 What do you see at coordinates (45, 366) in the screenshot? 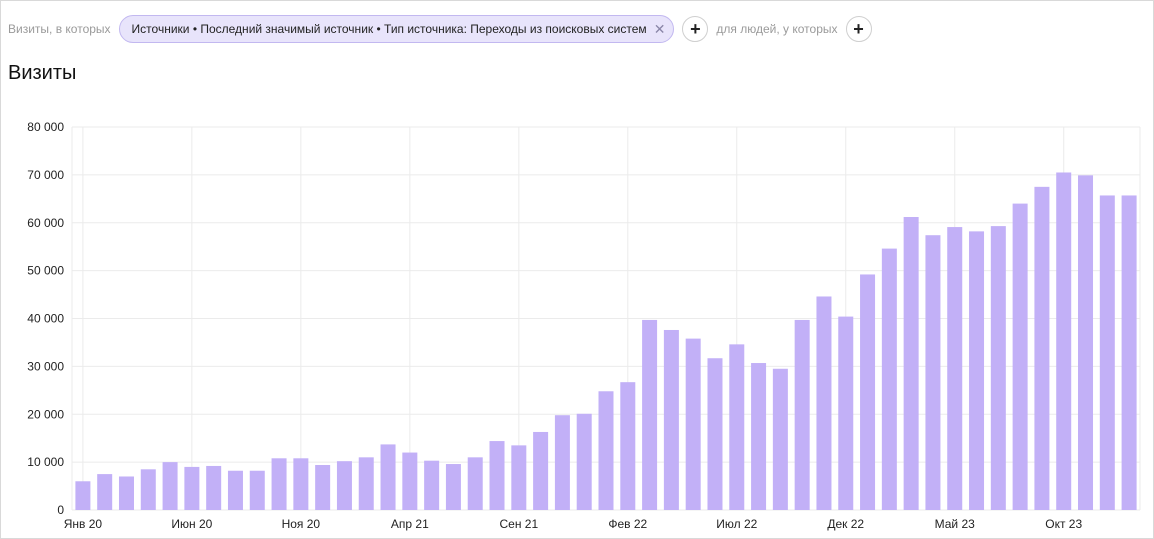
I see `y-tick-label: 30 000` at bounding box center [45, 366].